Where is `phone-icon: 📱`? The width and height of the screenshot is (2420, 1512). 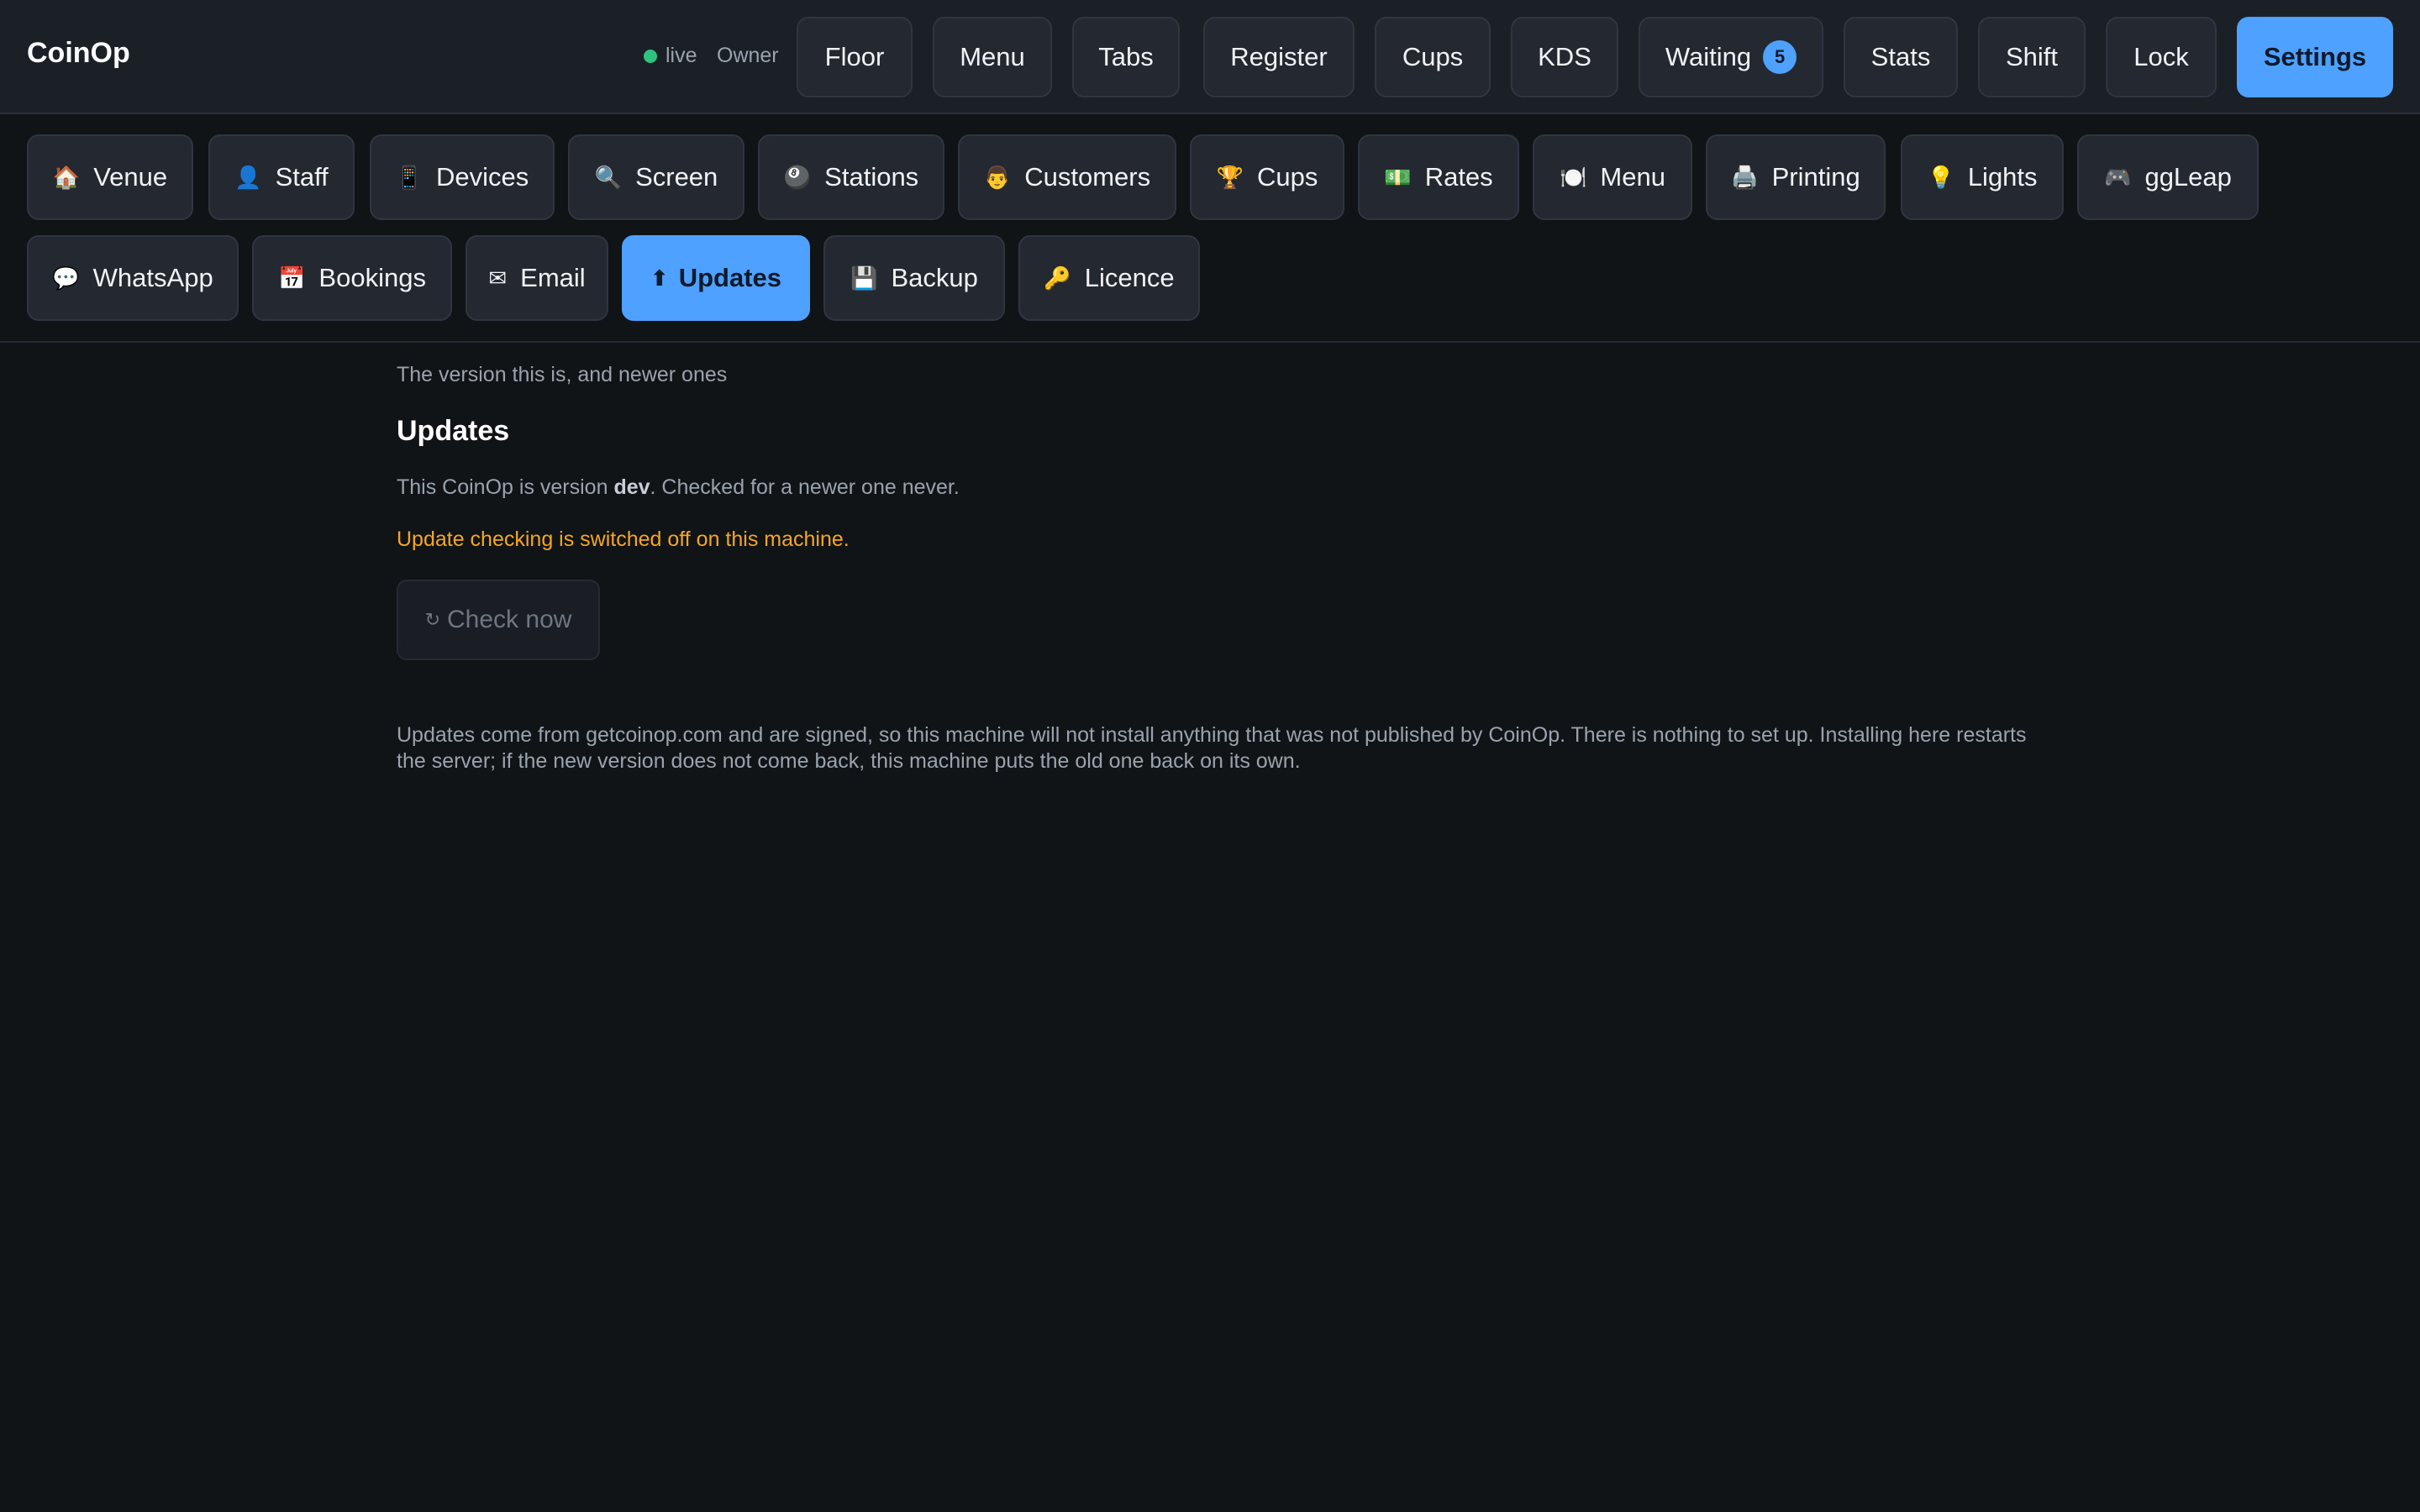 phone-icon: 📱 is located at coordinates (409, 177).